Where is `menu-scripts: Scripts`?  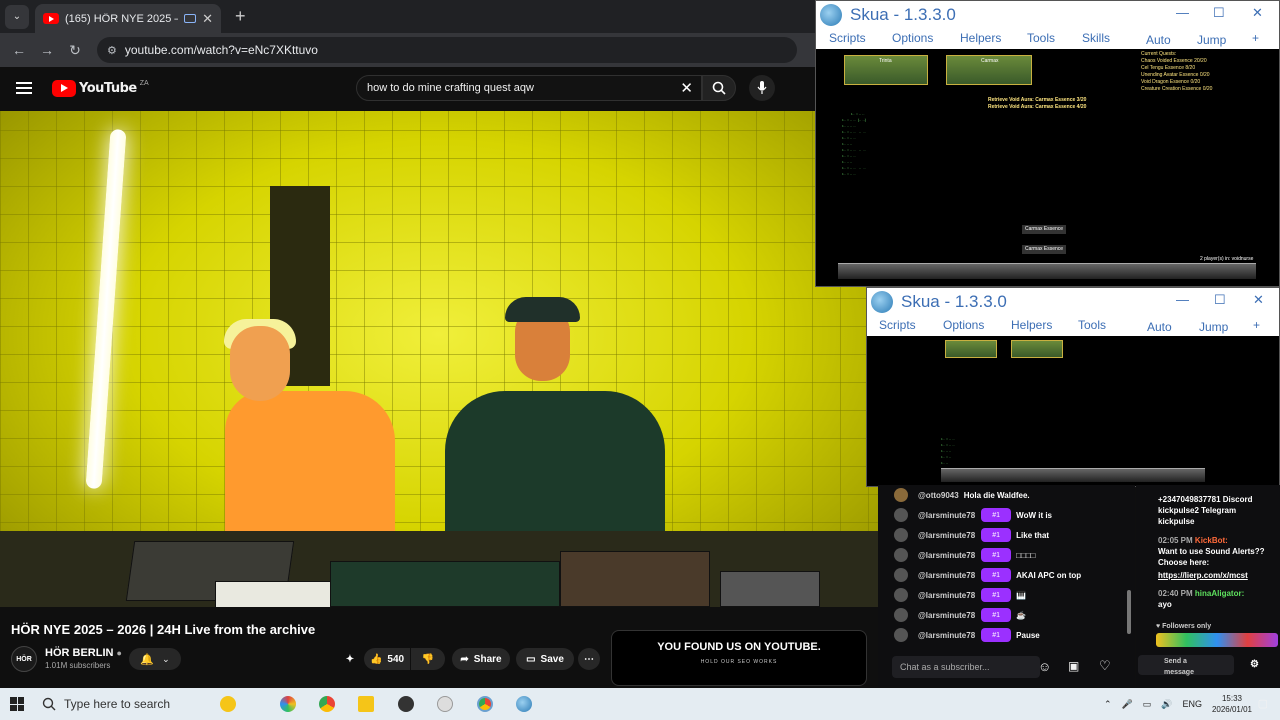 menu-scripts: Scripts is located at coordinates (847, 38).